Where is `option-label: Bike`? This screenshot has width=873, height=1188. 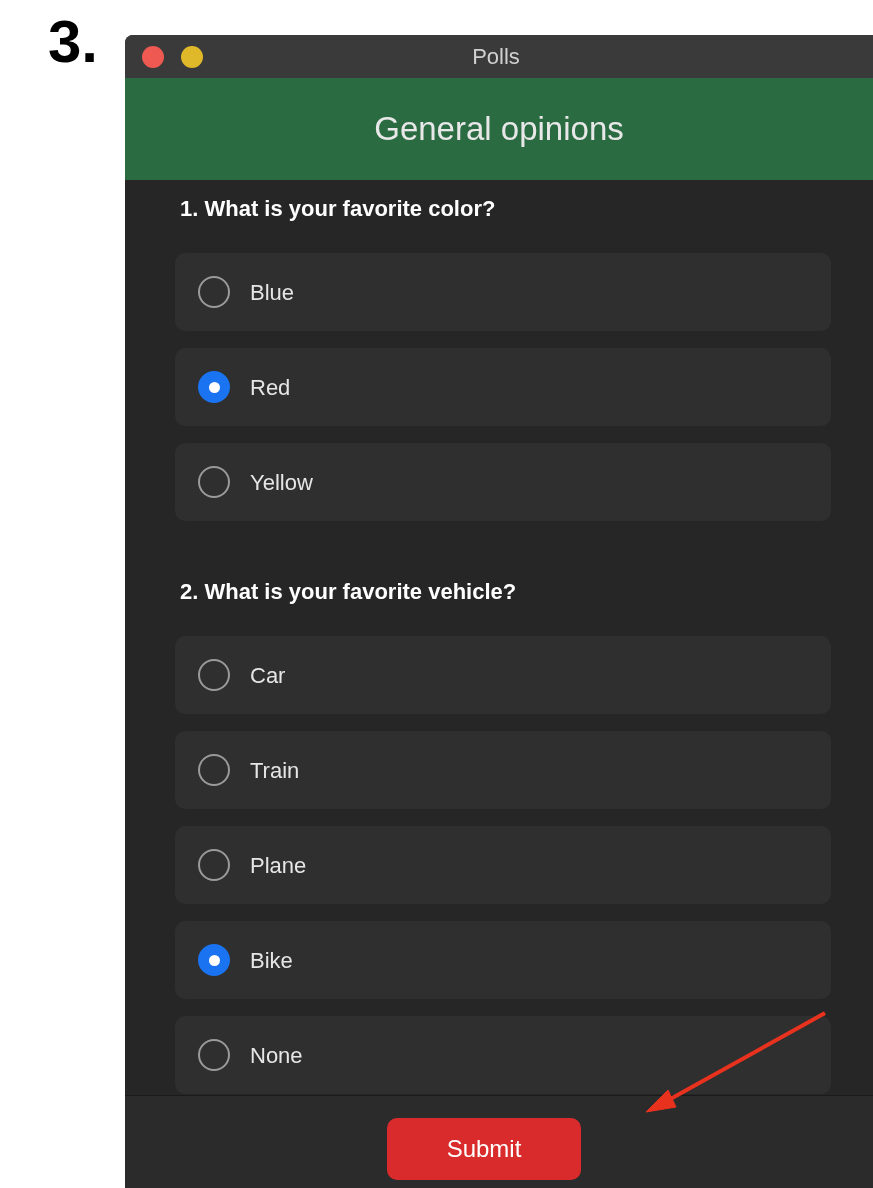 option-label: Bike is located at coordinates (271, 960).